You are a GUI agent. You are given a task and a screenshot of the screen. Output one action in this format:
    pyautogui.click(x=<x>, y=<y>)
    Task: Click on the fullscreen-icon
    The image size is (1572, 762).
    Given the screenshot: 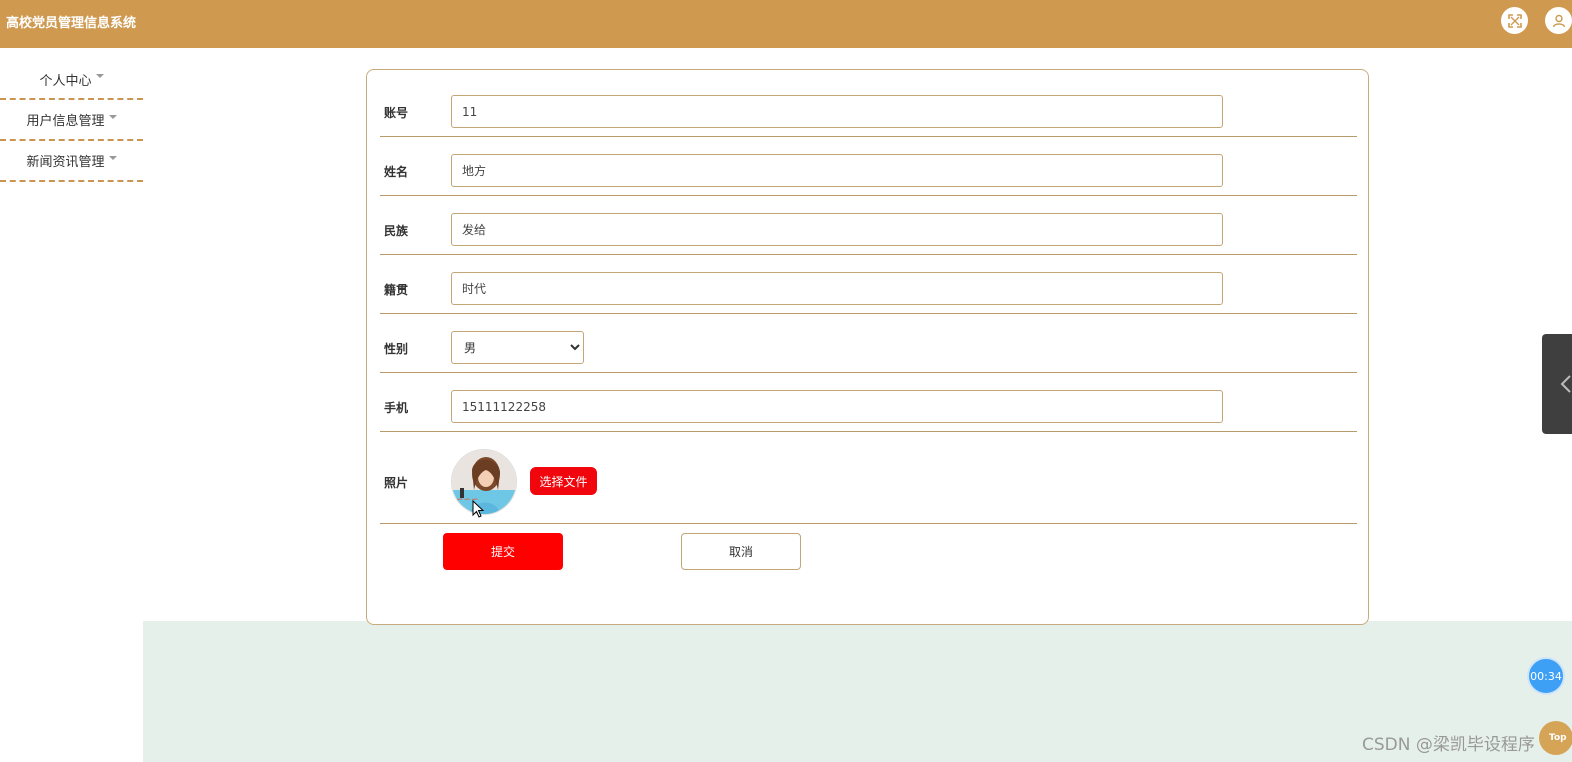 What is the action you would take?
    pyautogui.click(x=1514, y=20)
    